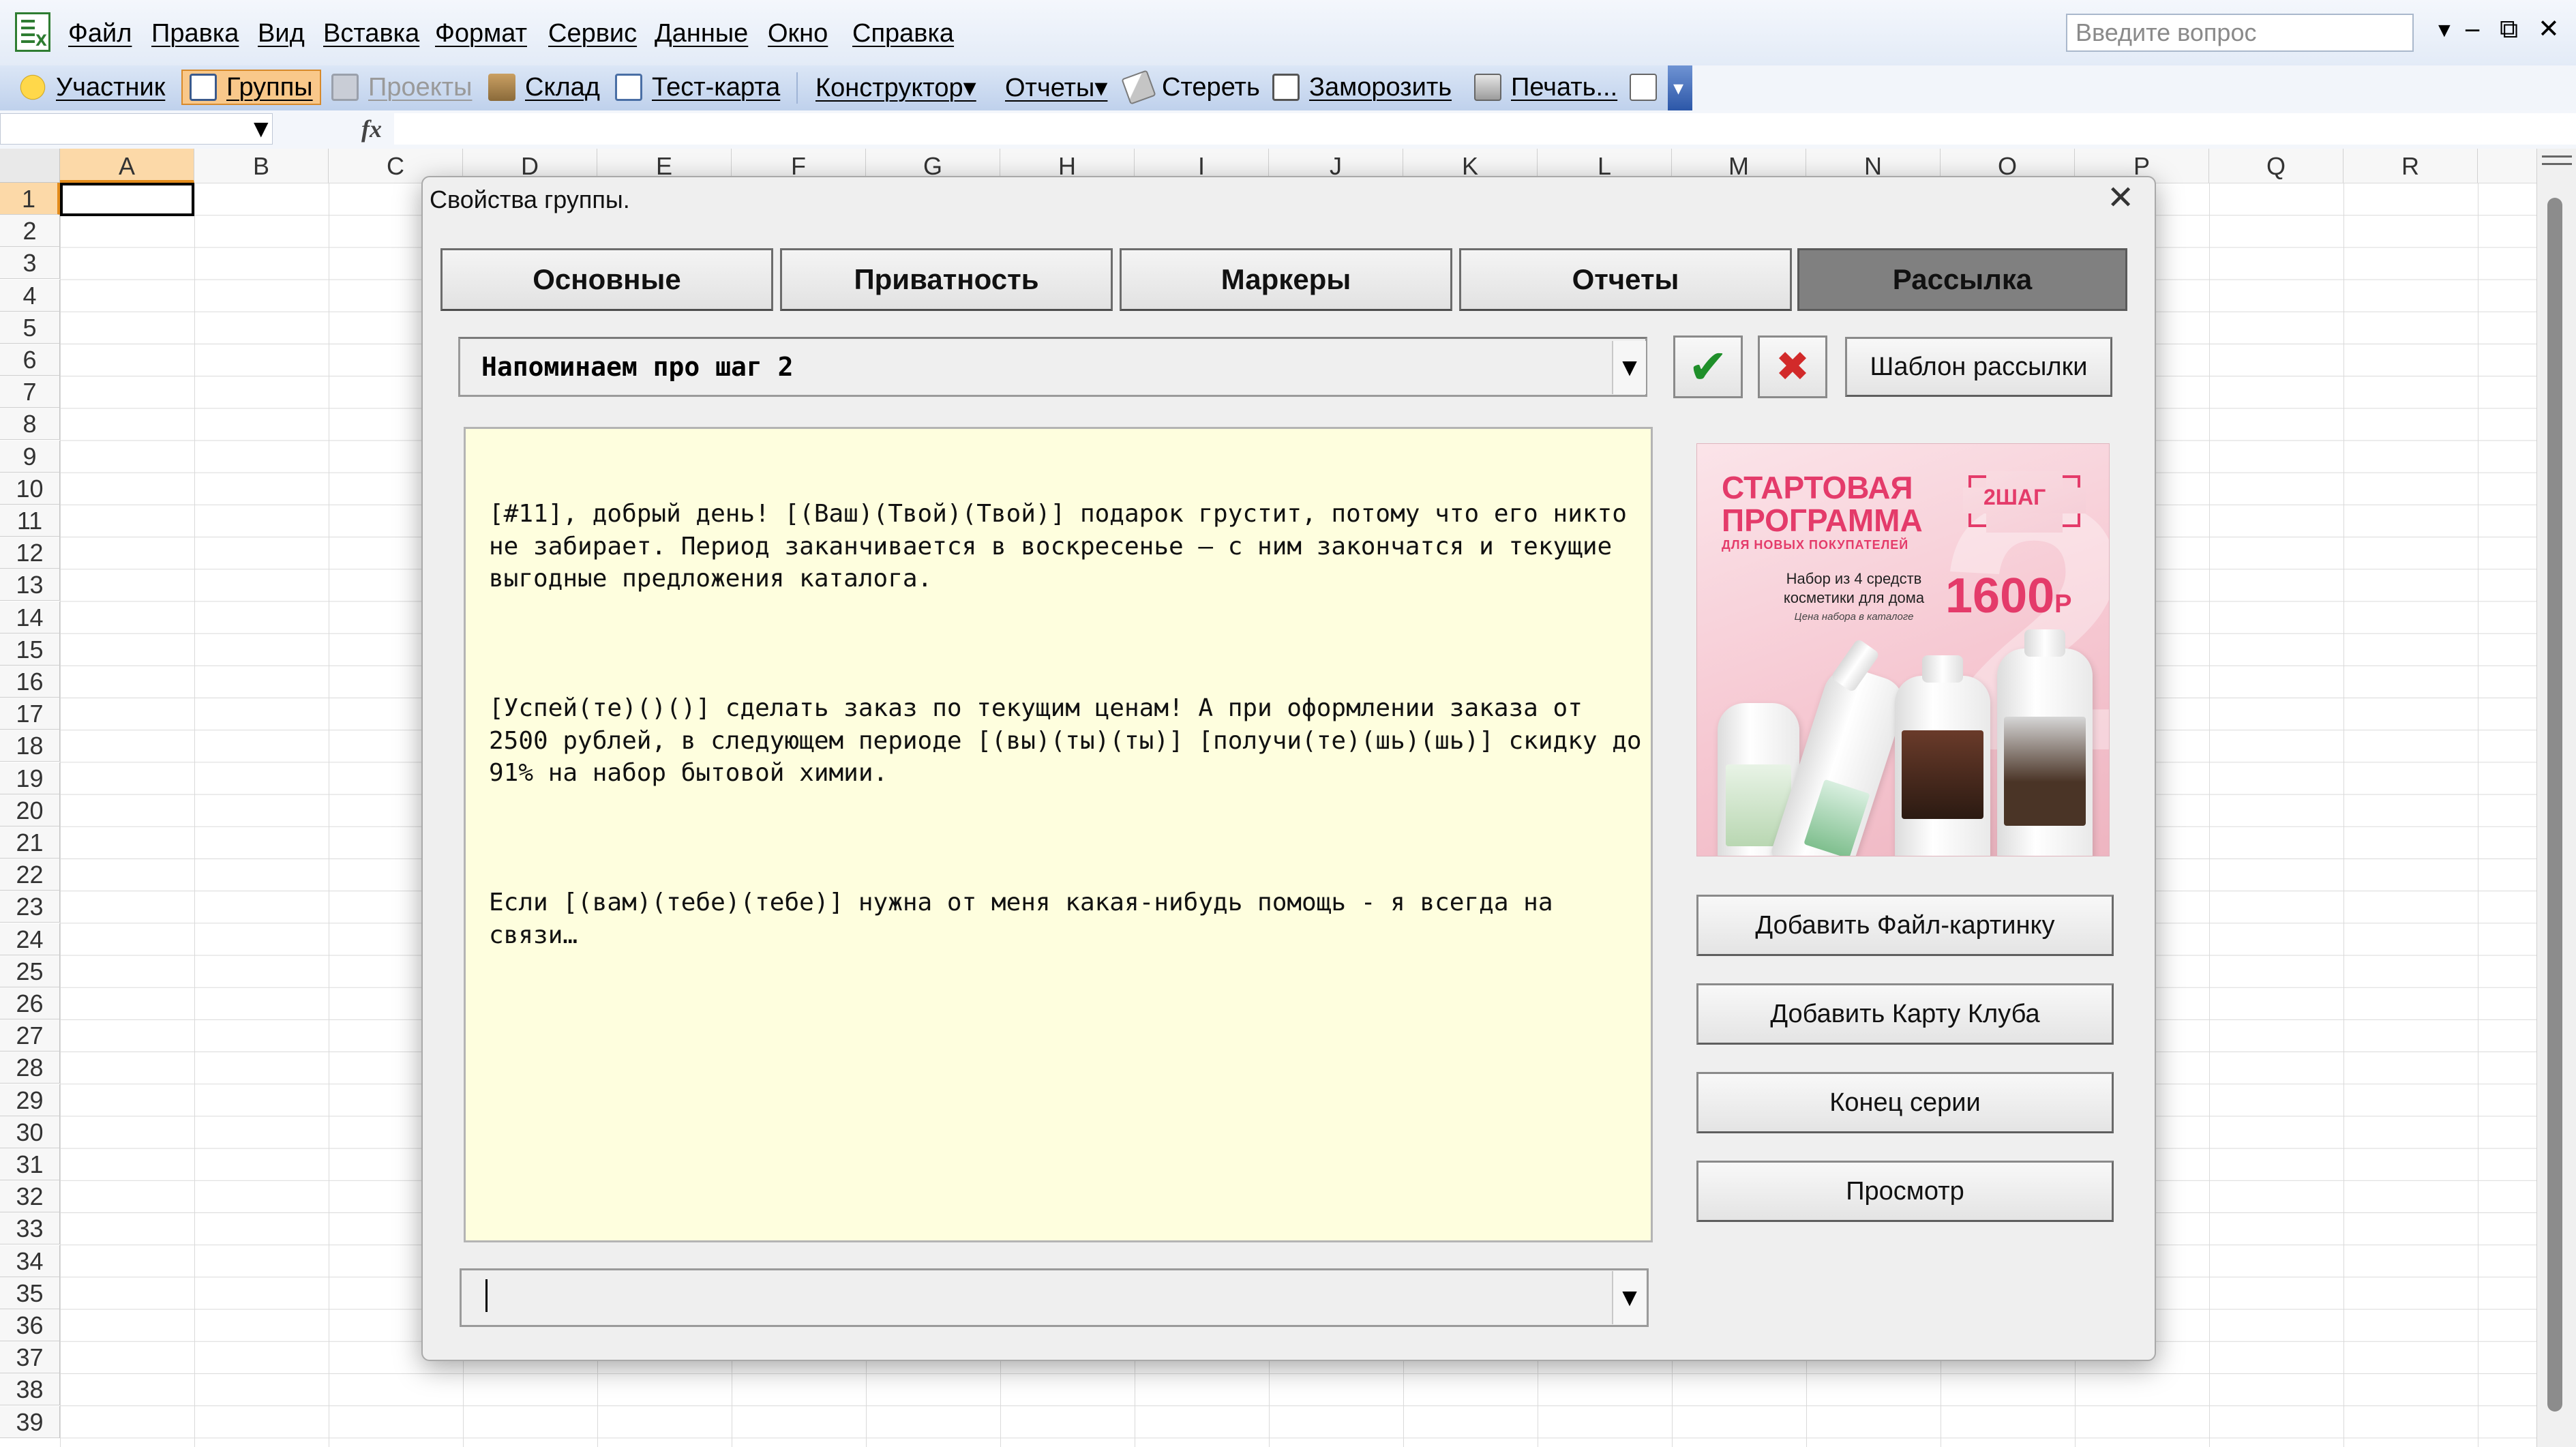  What do you see at coordinates (592, 33) in the screenshot?
I see `menu-tools: Сервис` at bounding box center [592, 33].